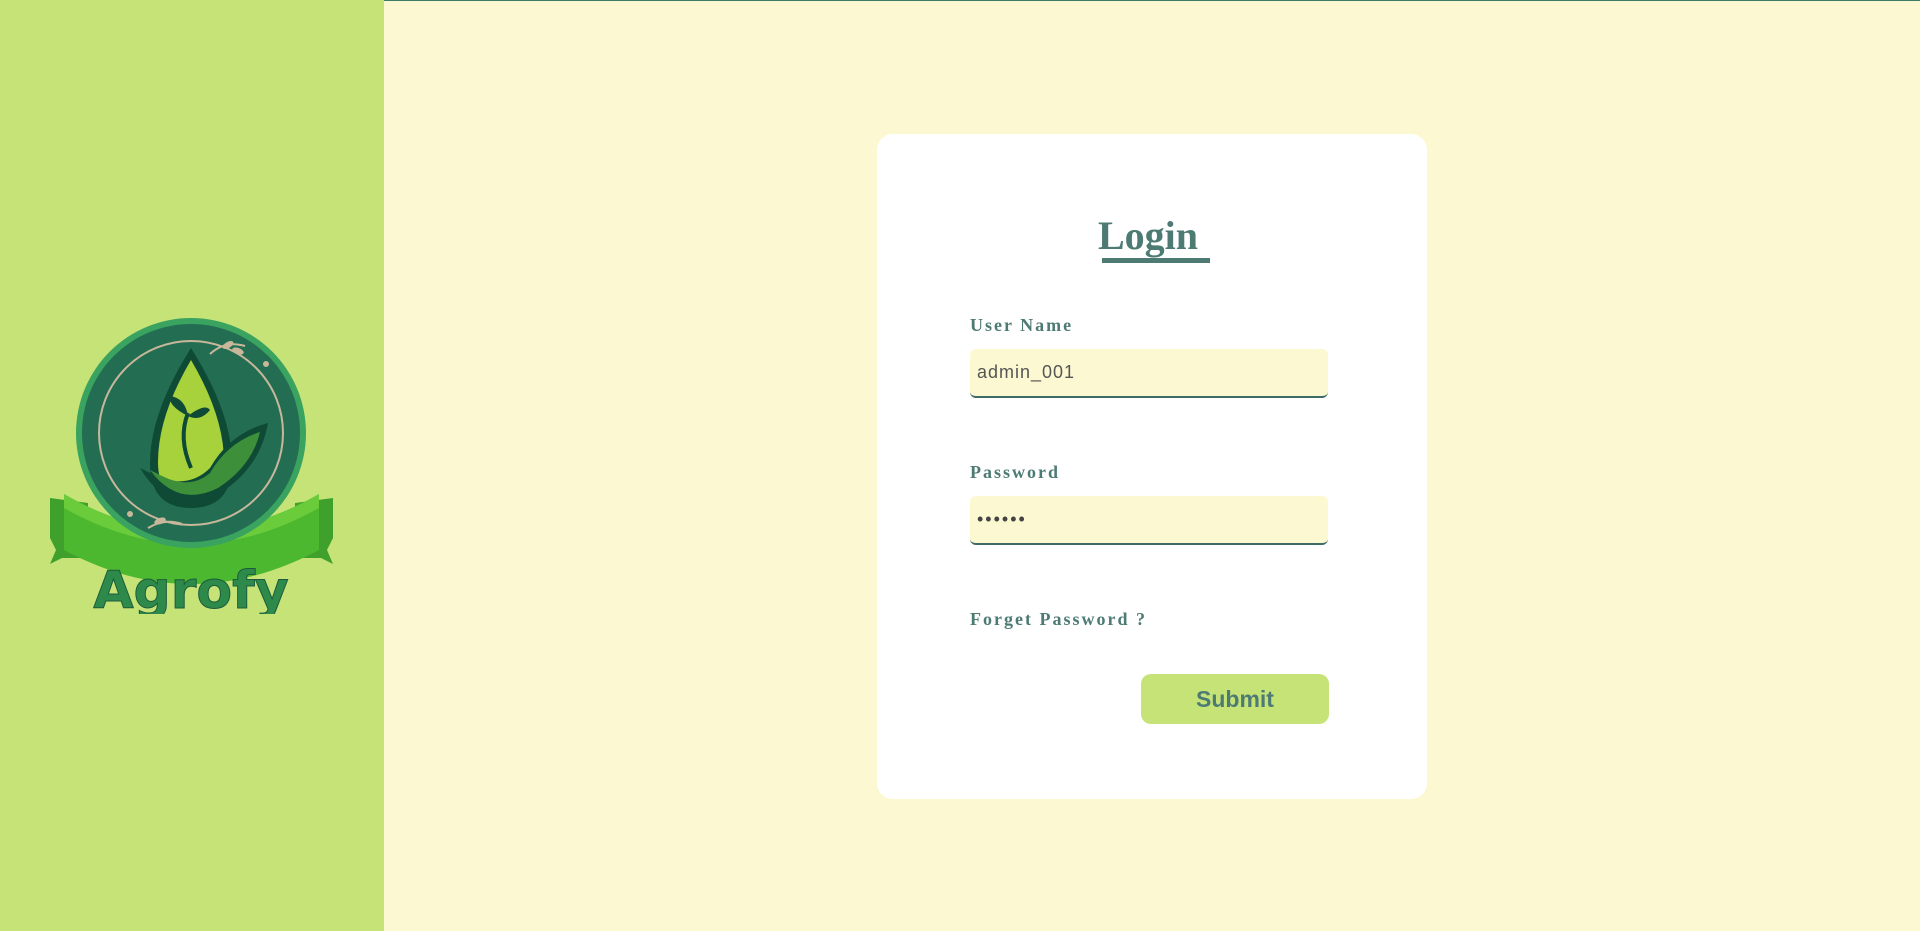 The height and width of the screenshot is (931, 1920). What do you see at coordinates (1022, 325) in the screenshot?
I see `username-label: User Name` at bounding box center [1022, 325].